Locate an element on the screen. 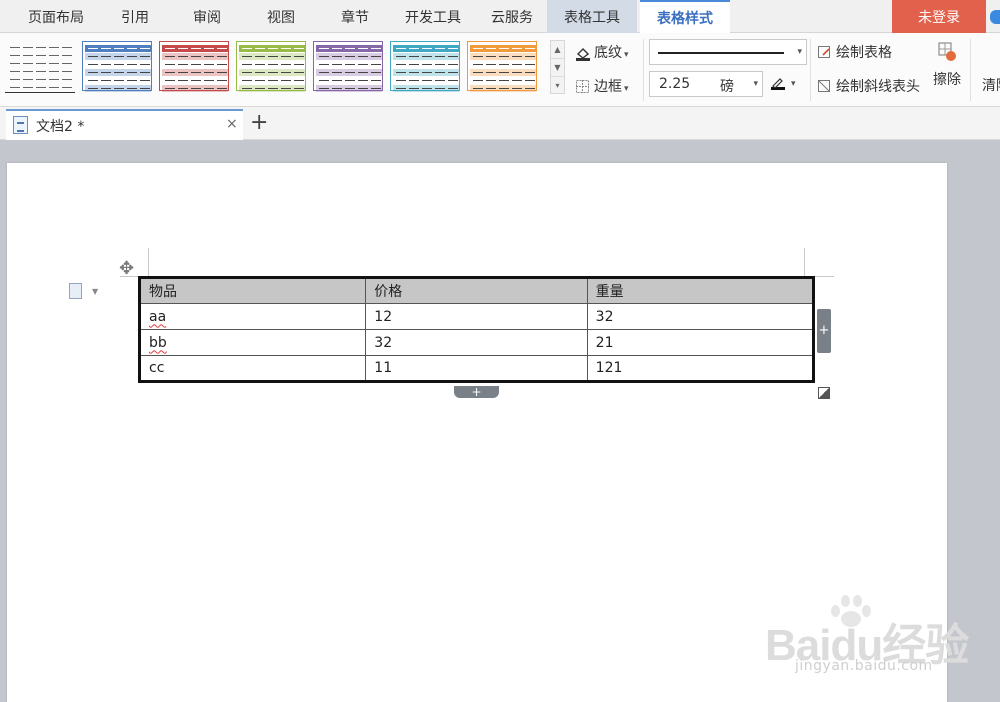 Image resolution: width=1000 pixels, height=702 pixels. document-tab-bar: 文档2 * × + is located at coordinates (500, 123).